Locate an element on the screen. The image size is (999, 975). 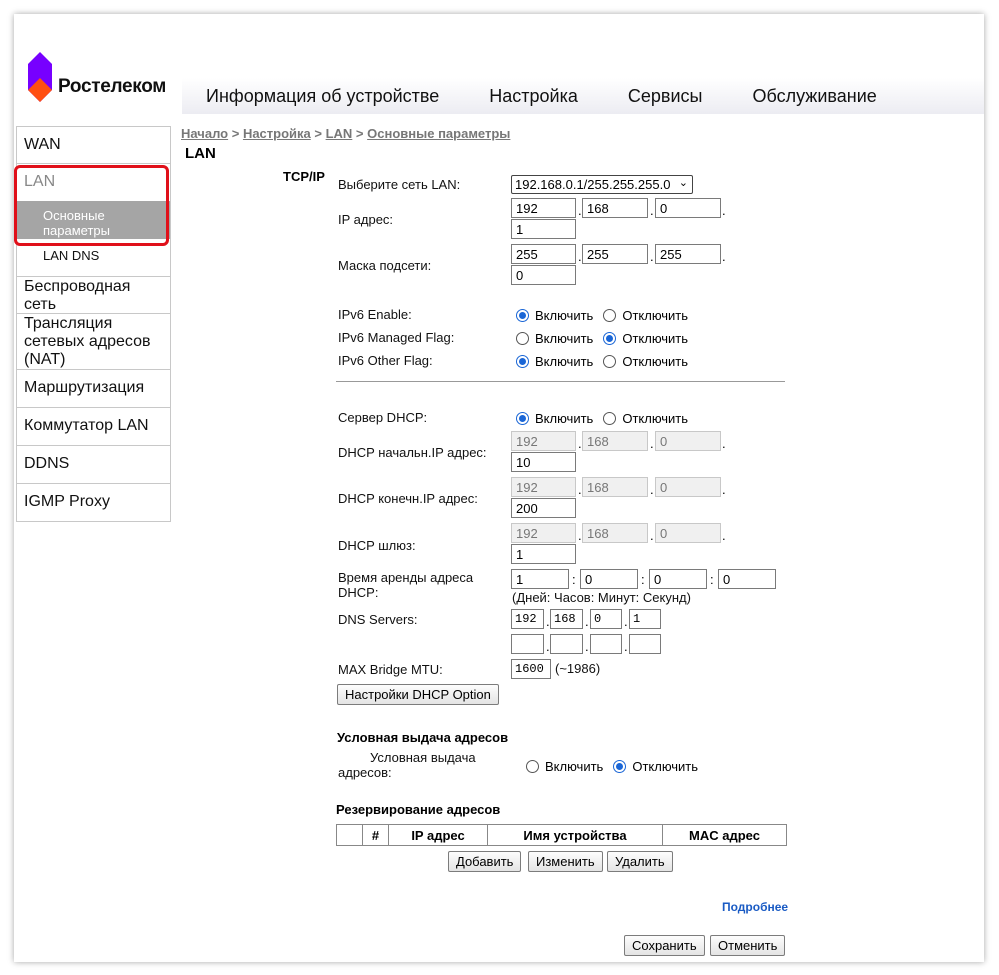
delete-button: Удалить is located at coordinates (640, 861).